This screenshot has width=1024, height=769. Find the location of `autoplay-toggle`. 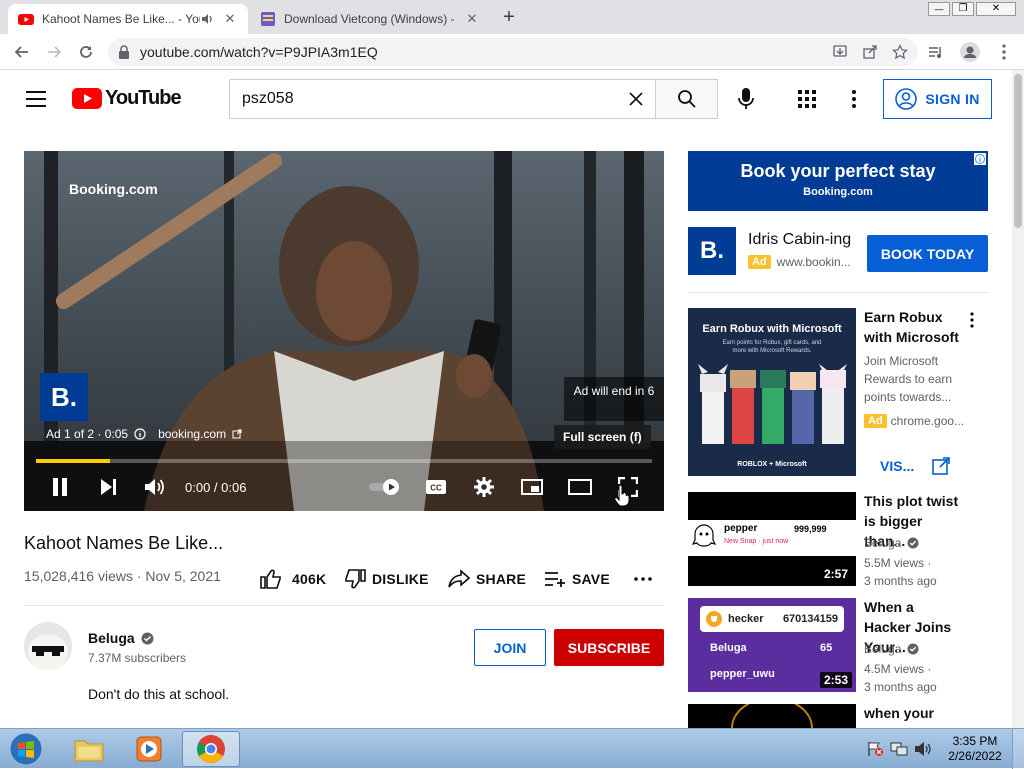

autoplay-toggle is located at coordinates (385, 487).